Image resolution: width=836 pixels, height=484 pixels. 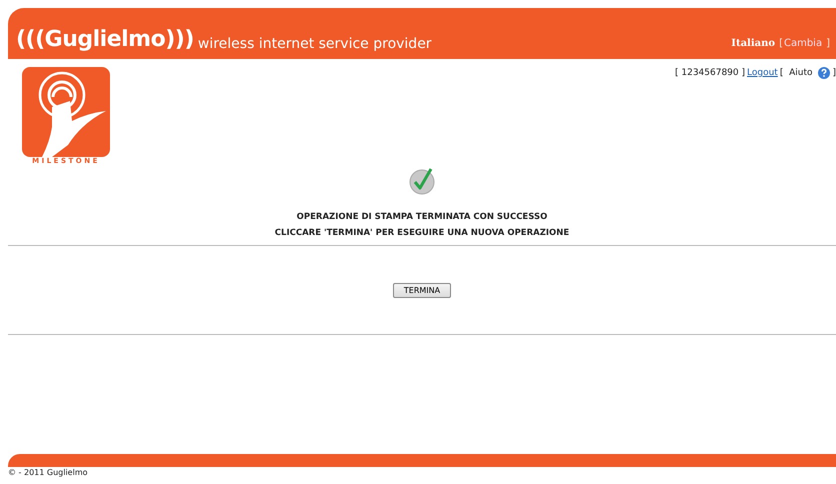 What do you see at coordinates (105, 40) in the screenshot?
I see `brand-logo-text: (((Guglielmo)))` at bounding box center [105, 40].